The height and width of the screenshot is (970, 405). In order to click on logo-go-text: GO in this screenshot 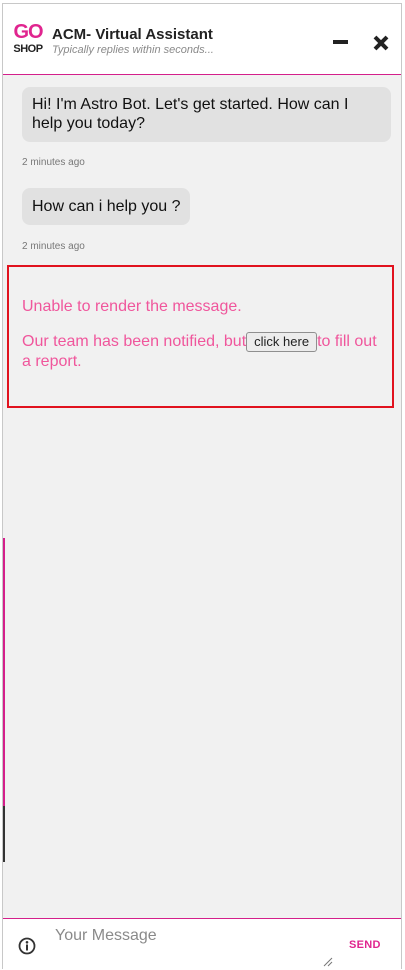, I will do `click(28, 32)`.